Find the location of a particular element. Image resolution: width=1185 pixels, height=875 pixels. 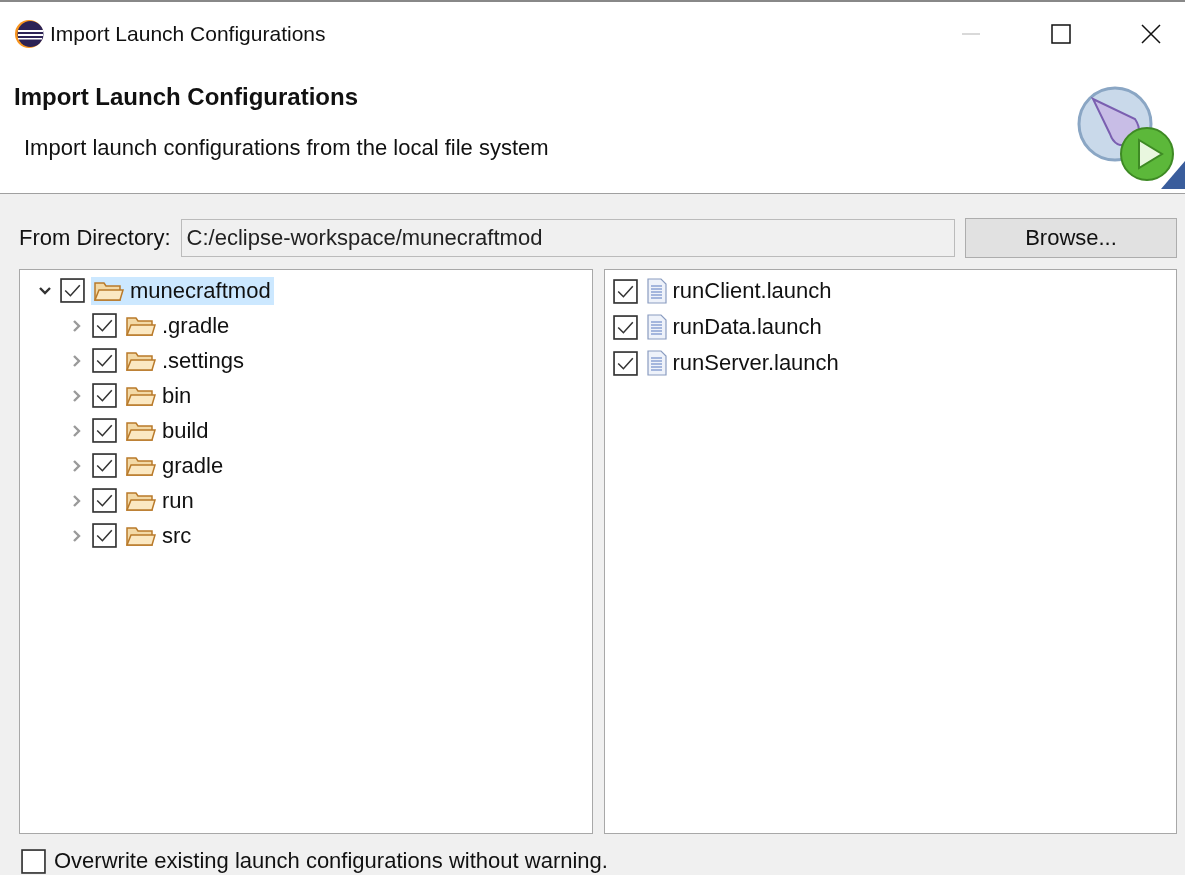

tree-item: .gradle is located at coordinates (178, 325).